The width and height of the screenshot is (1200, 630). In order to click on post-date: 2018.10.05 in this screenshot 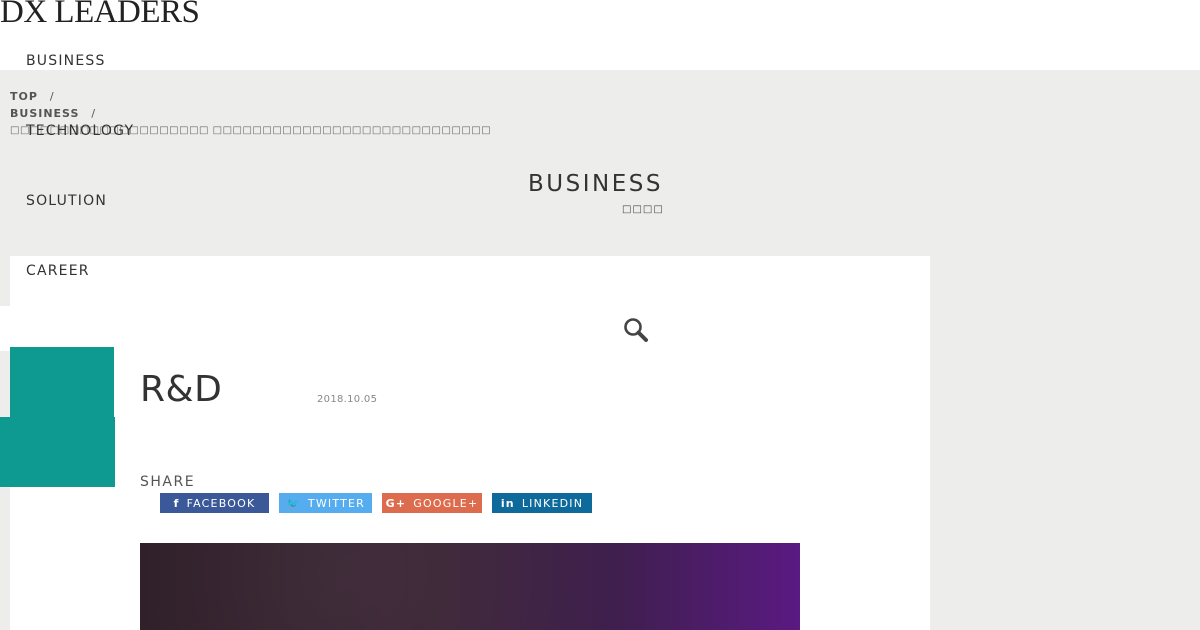, I will do `click(347, 399)`.